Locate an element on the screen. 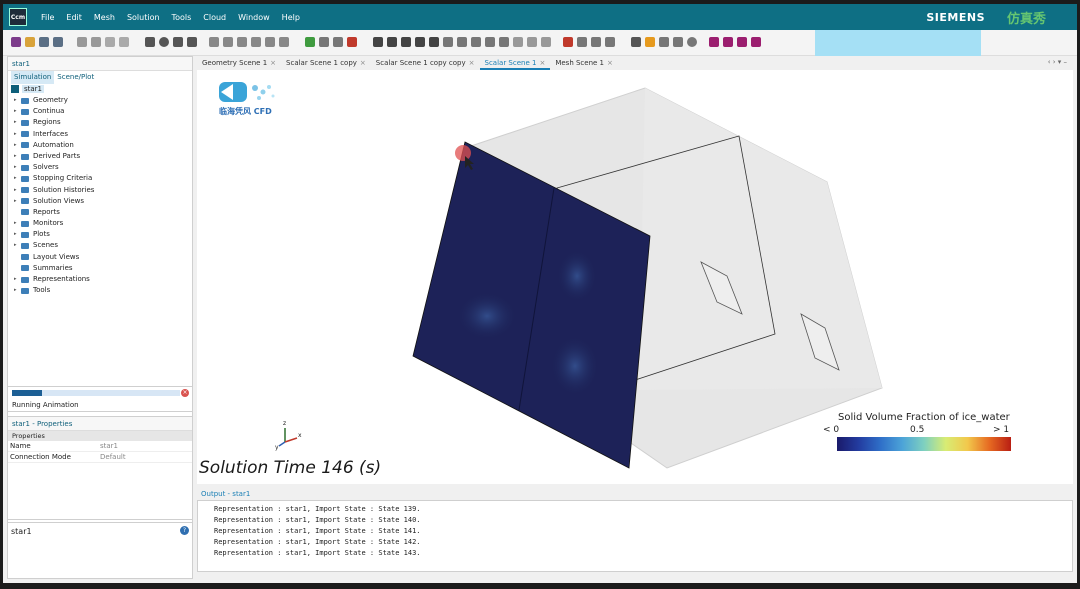 The height and width of the screenshot is (589, 1080). plot-refresh-icon is located at coordinates (610, 42).